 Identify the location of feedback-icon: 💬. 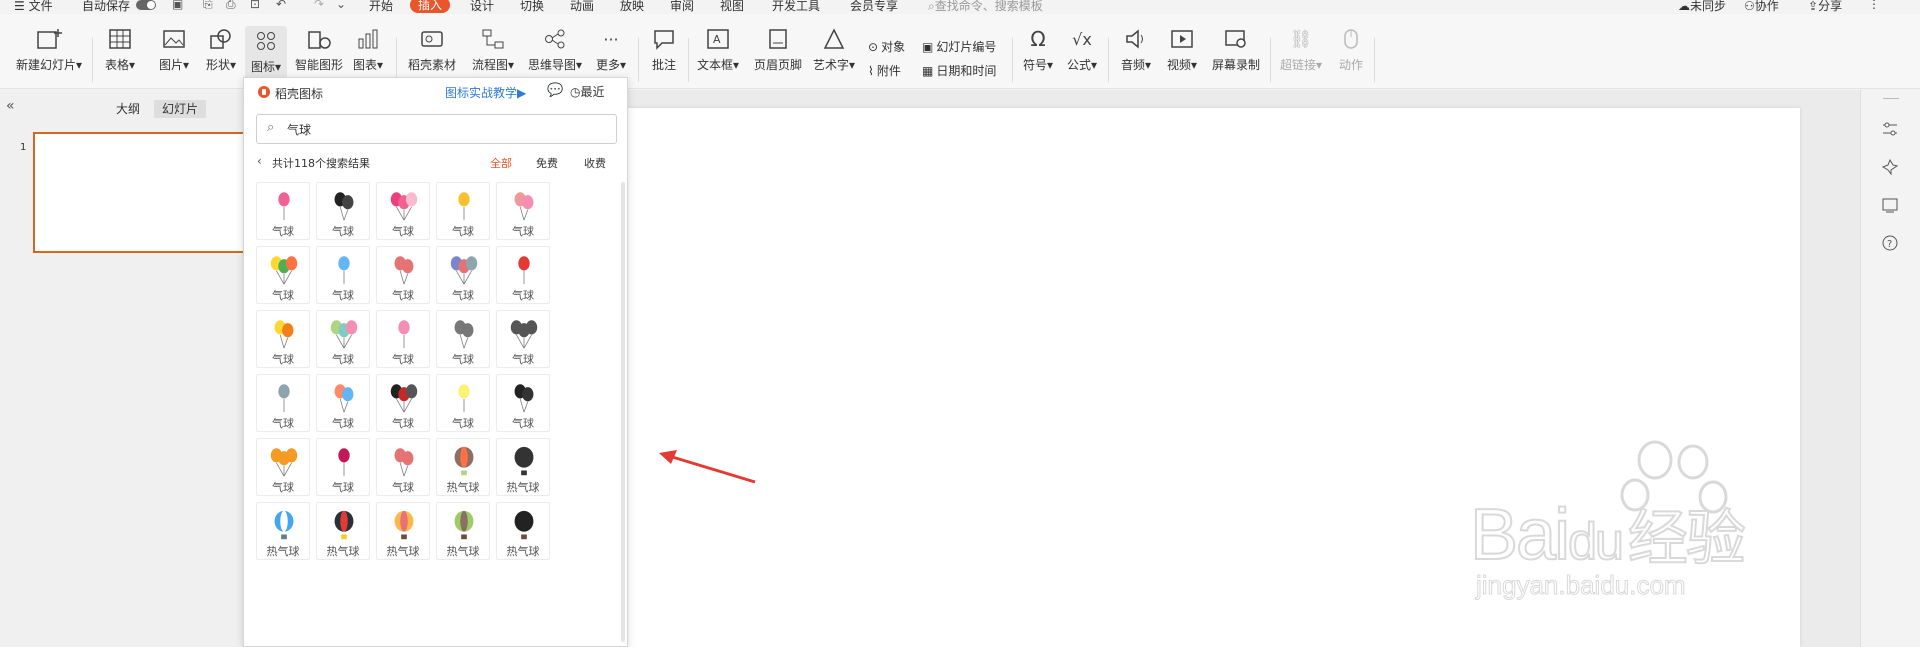
(555, 90).